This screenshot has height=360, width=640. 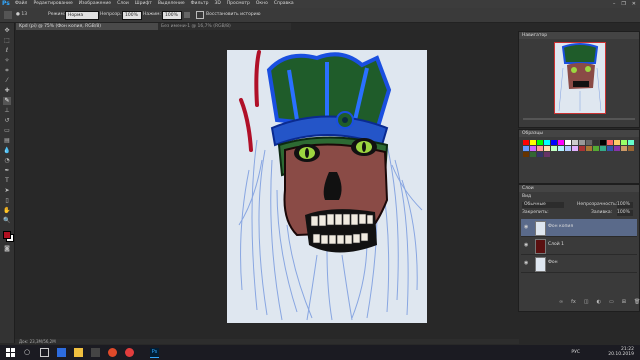 What do you see at coordinates (262, 4) in the screenshot?
I see `menu-item: Окно` at bounding box center [262, 4].